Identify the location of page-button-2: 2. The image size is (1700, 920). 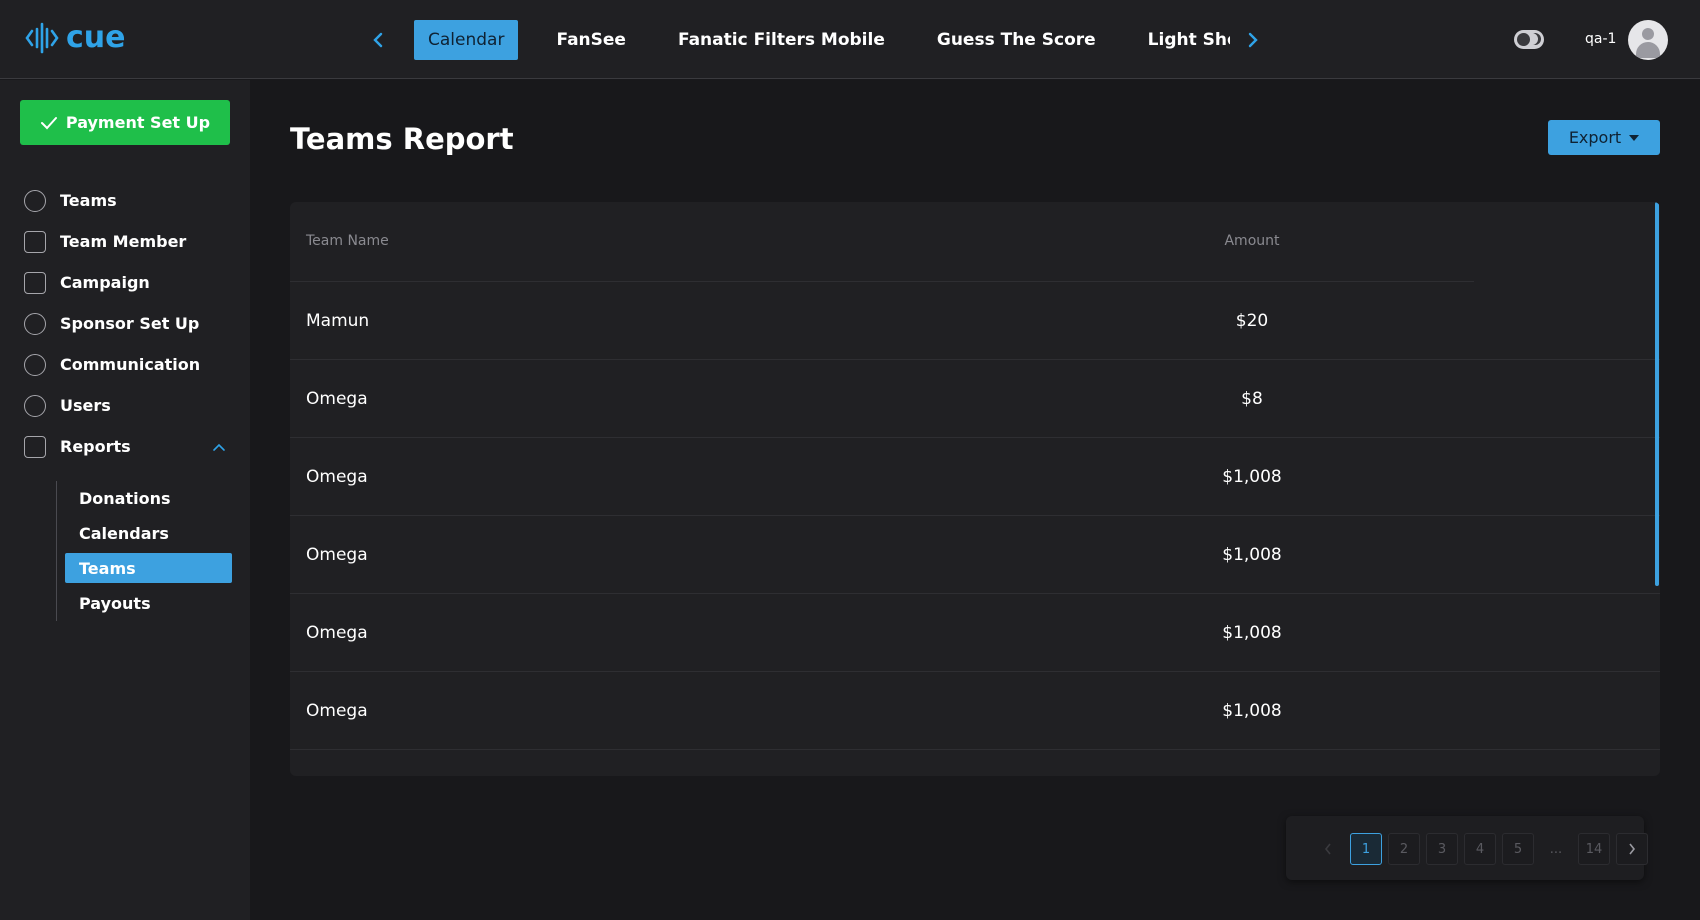
(1404, 849).